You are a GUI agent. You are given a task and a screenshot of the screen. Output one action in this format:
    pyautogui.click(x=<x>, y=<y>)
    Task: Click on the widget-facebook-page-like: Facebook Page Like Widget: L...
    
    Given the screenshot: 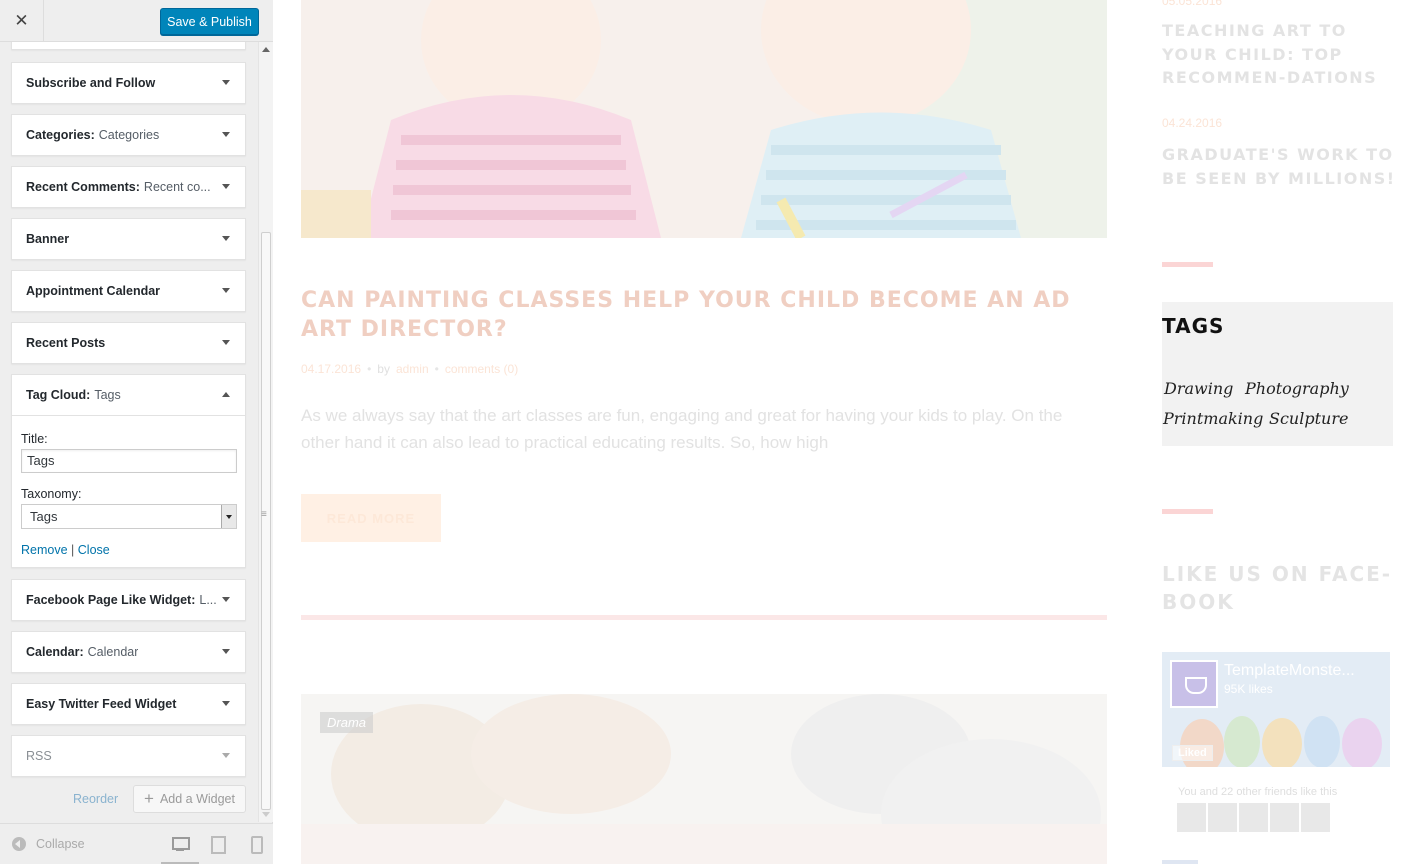 What is the action you would take?
    pyautogui.click(x=128, y=600)
    